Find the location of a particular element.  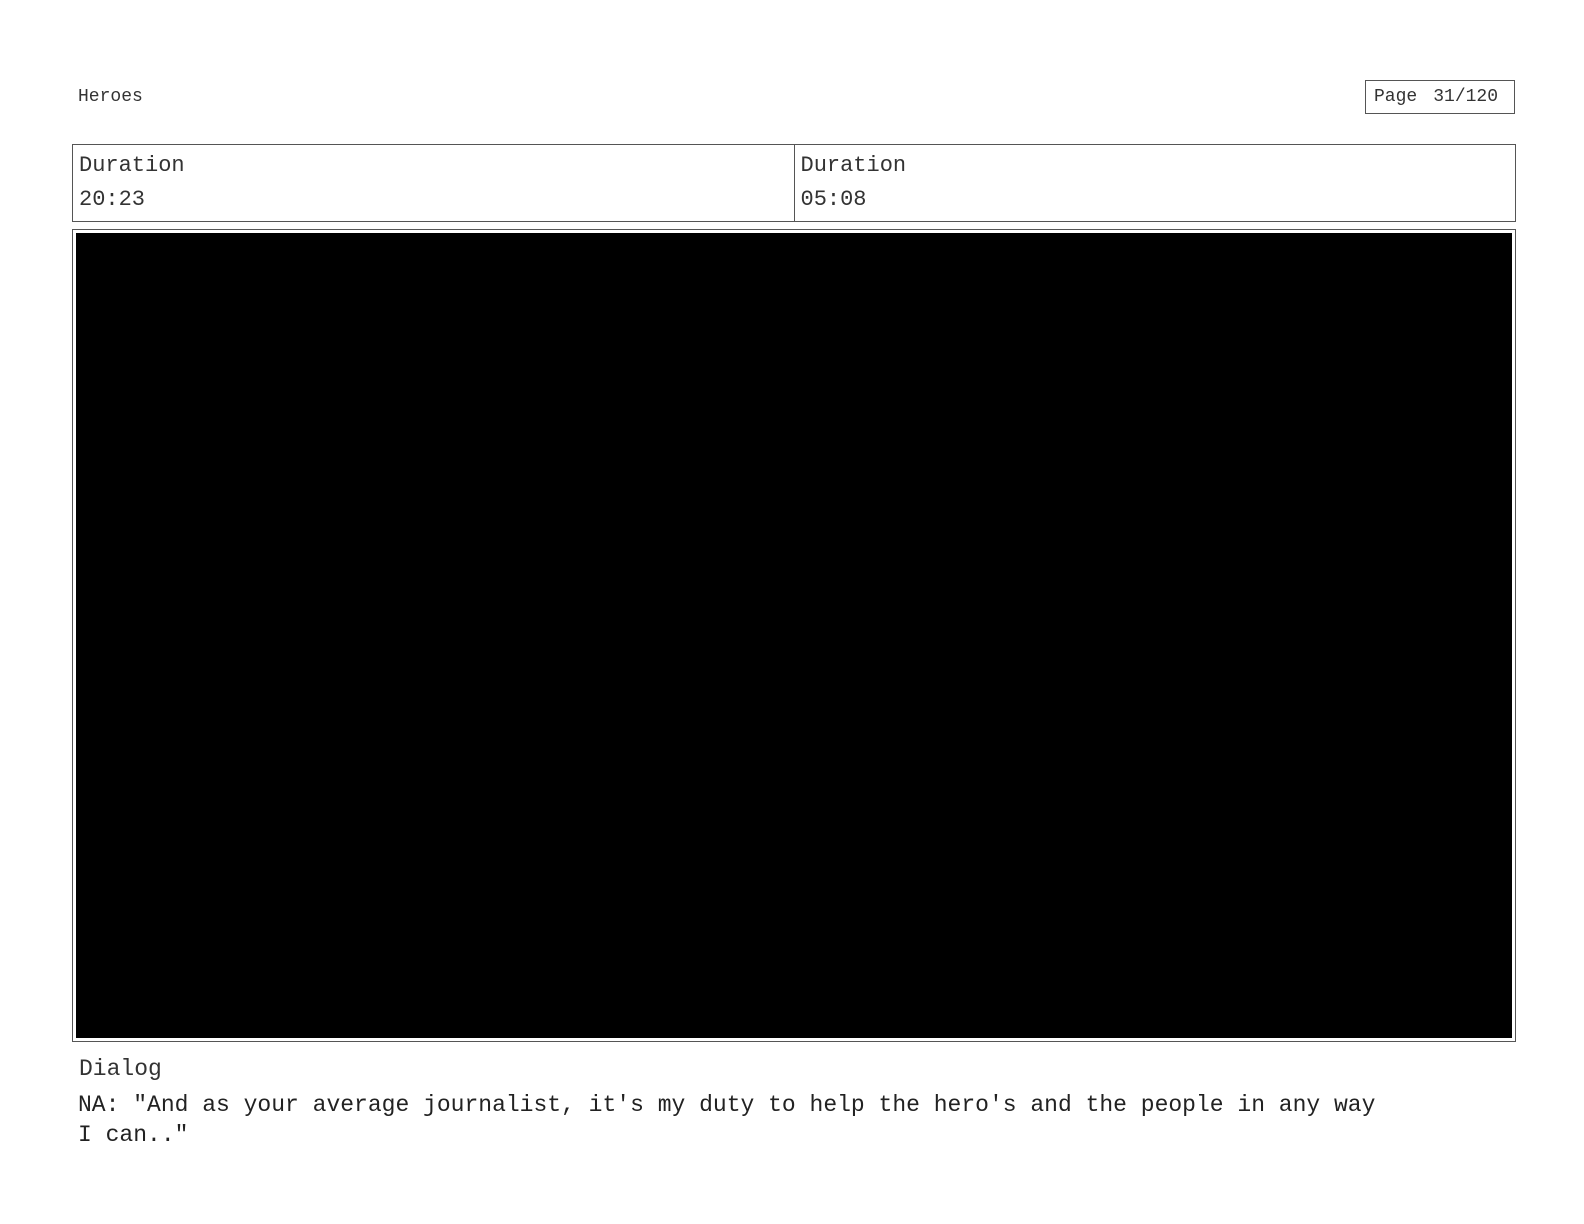

duration-row: Duration 20:23 Duration 05:08 is located at coordinates (794, 183).